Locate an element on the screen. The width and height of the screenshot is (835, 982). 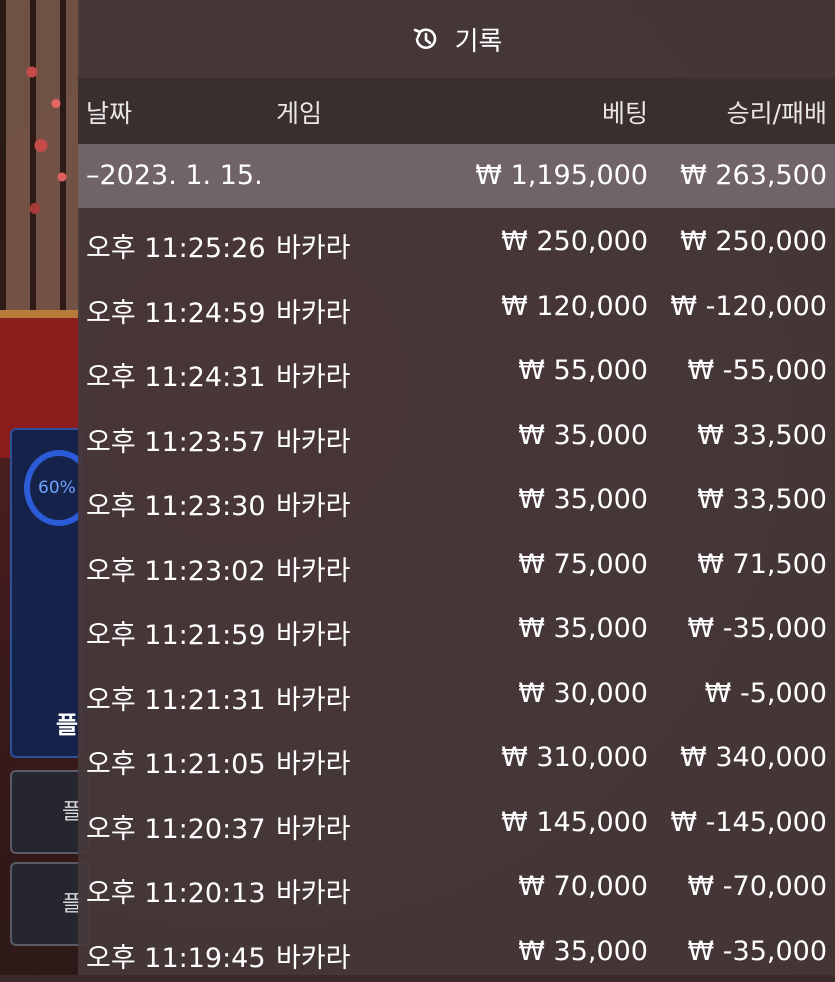
date-group-label: –2023. 1. 15. is located at coordinates (174, 175).